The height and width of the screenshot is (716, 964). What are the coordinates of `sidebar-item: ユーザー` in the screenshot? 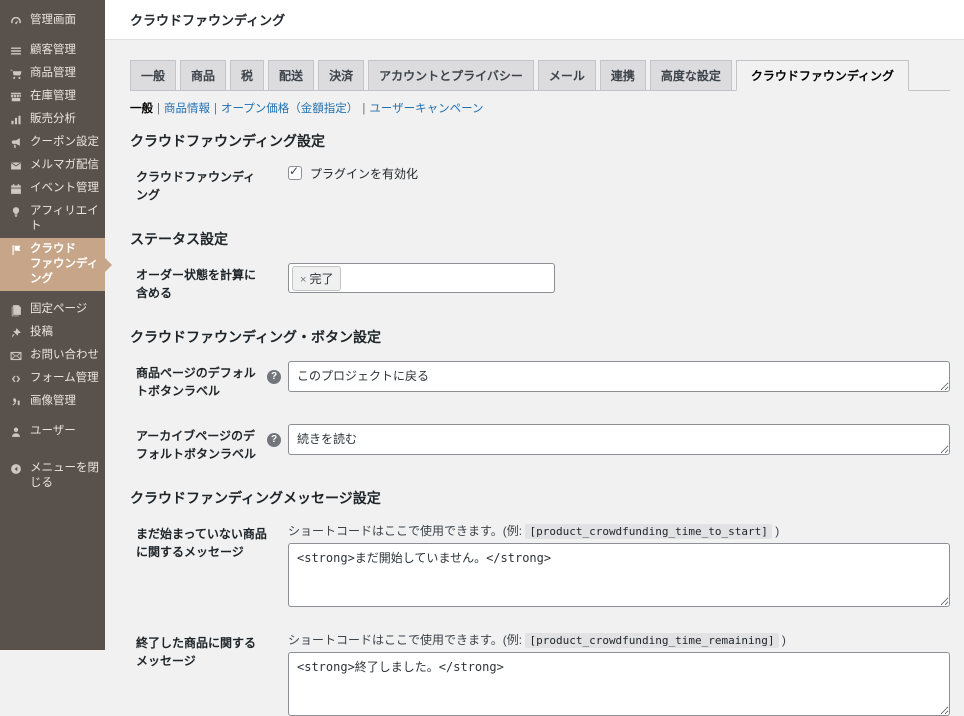 It's located at (52, 431).